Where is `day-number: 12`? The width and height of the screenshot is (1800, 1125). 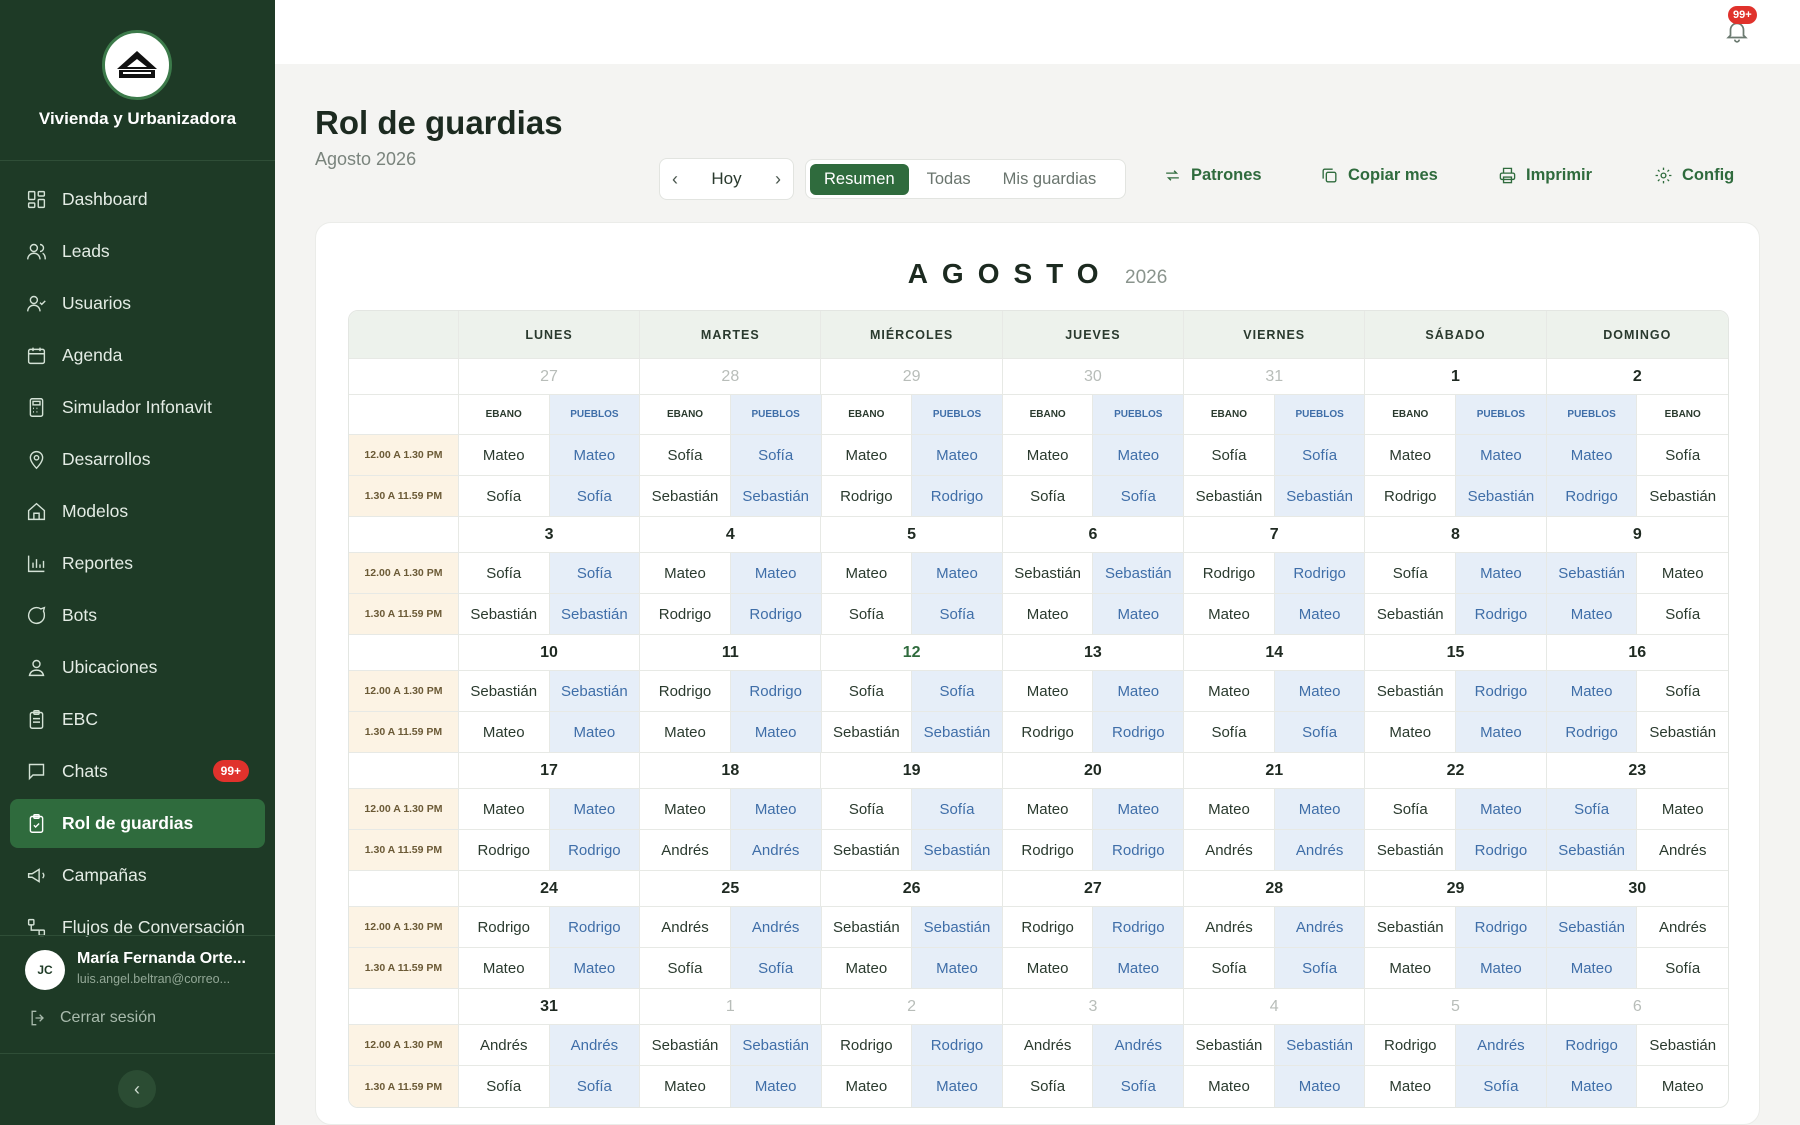 day-number: 12 is located at coordinates (912, 652).